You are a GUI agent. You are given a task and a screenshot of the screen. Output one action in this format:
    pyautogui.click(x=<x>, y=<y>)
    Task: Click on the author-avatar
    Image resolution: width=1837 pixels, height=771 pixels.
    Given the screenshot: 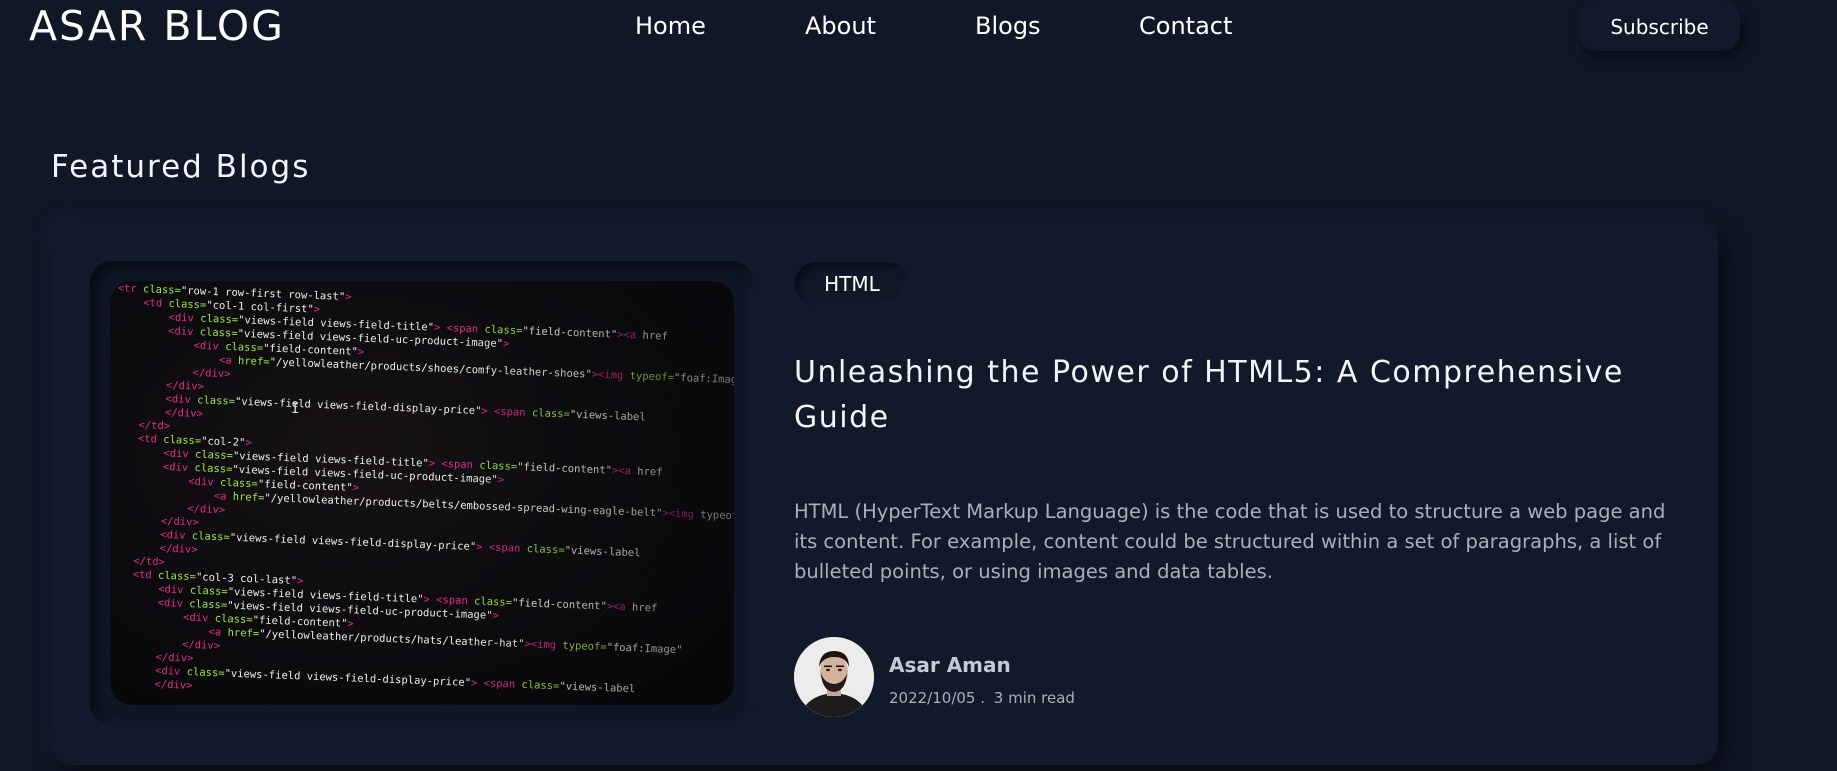 What is the action you would take?
    pyautogui.click(x=834, y=677)
    